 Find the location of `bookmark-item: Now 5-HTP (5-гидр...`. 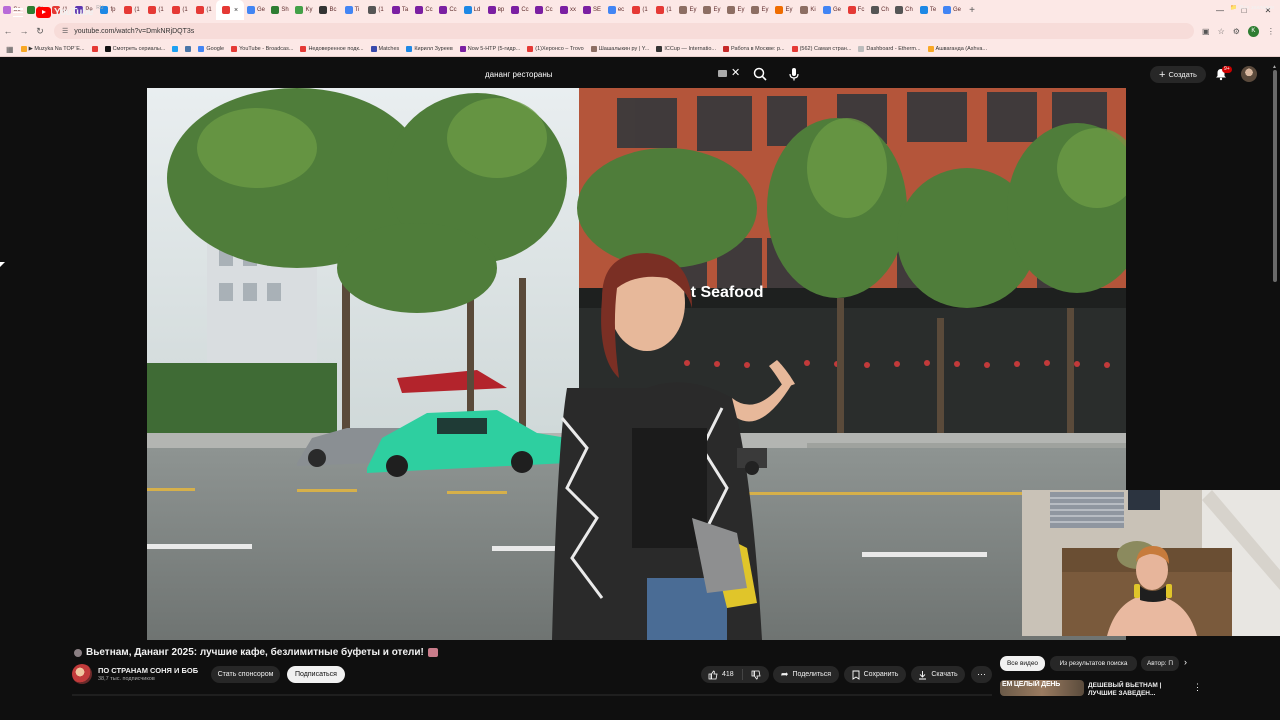

bookmark-item: Now 5-HTP (5-гидр... is located at coordinates (490, 49).